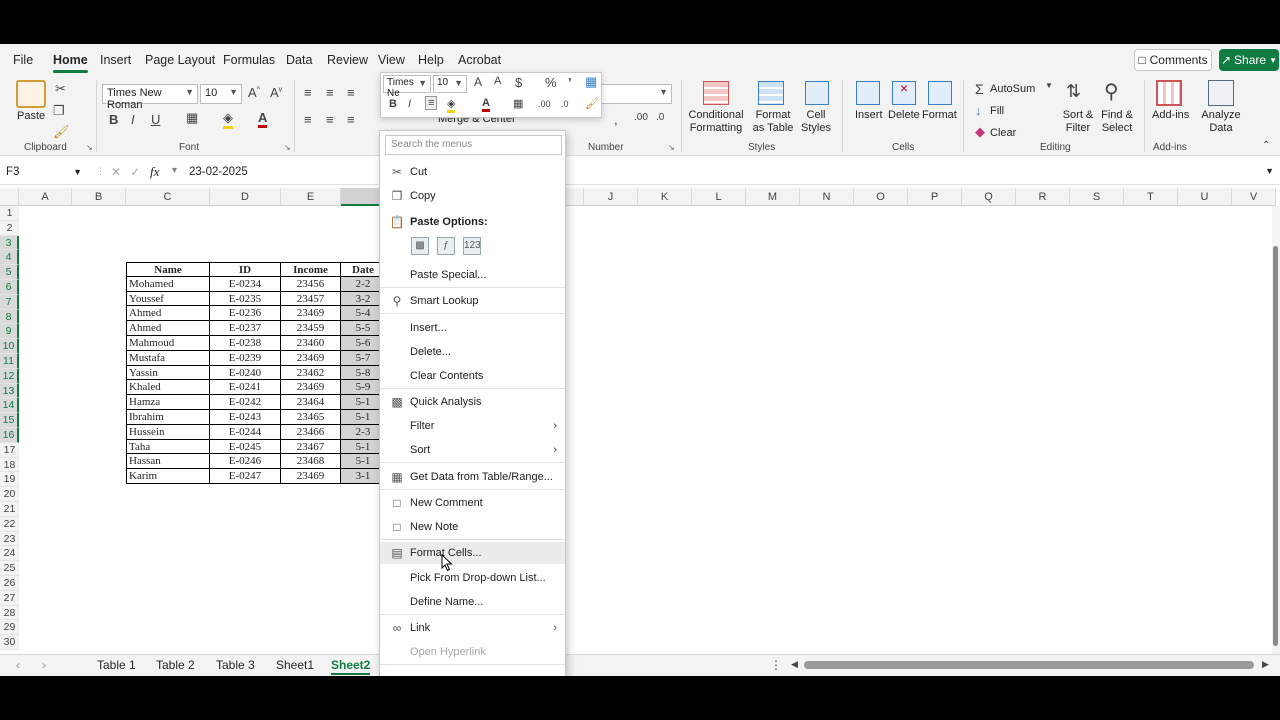  Describe the element at coordinates (245, 328) in the screenshot. I see `table-cell: E-0237` at that location.